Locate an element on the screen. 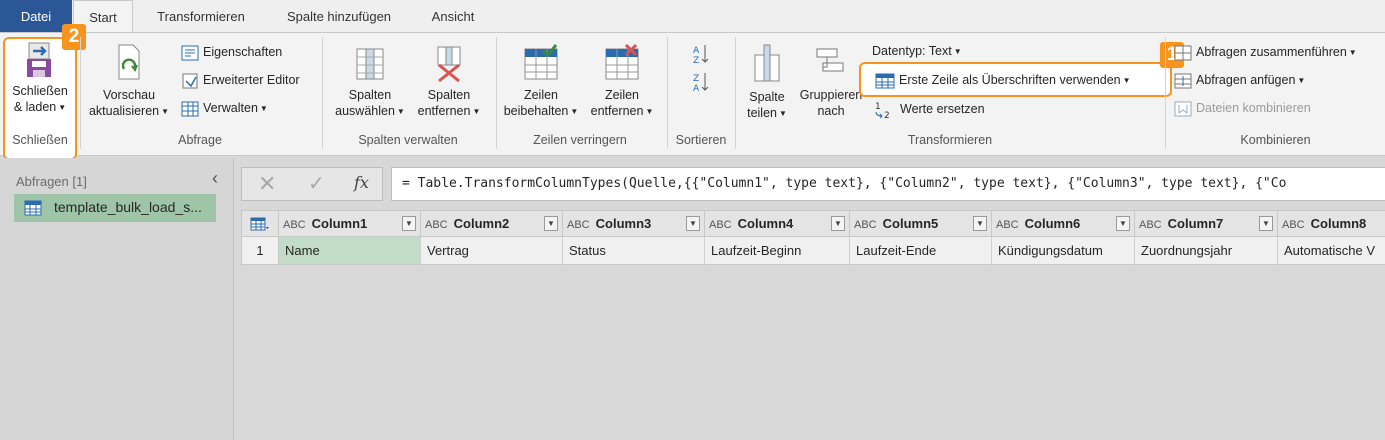 Image resolution: width=1385 pixels, height=440 pixels. fx-icon: fx is located at coordinates (361, 182).